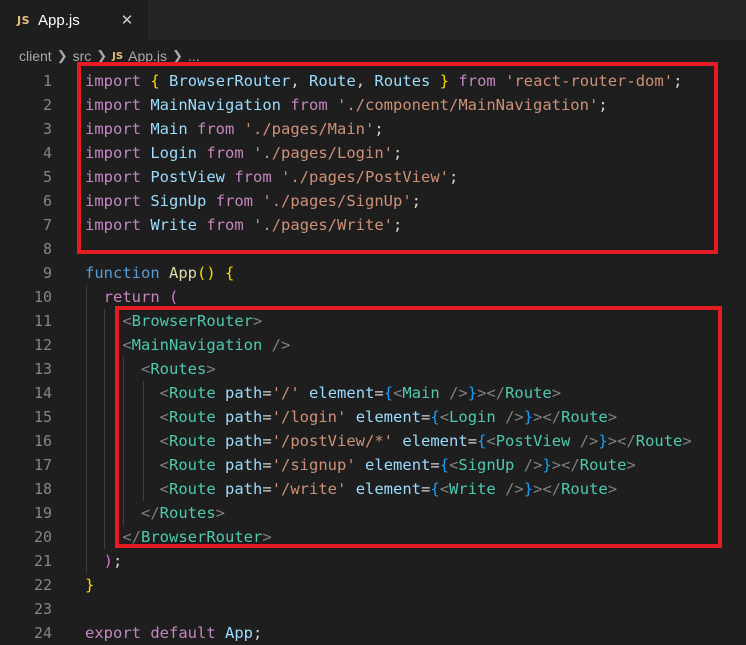 The width and height of the screenshot is (746, 645). Describe the element at coordinates (388, 417) in the screenshot. I see `code-token: element` at that location.